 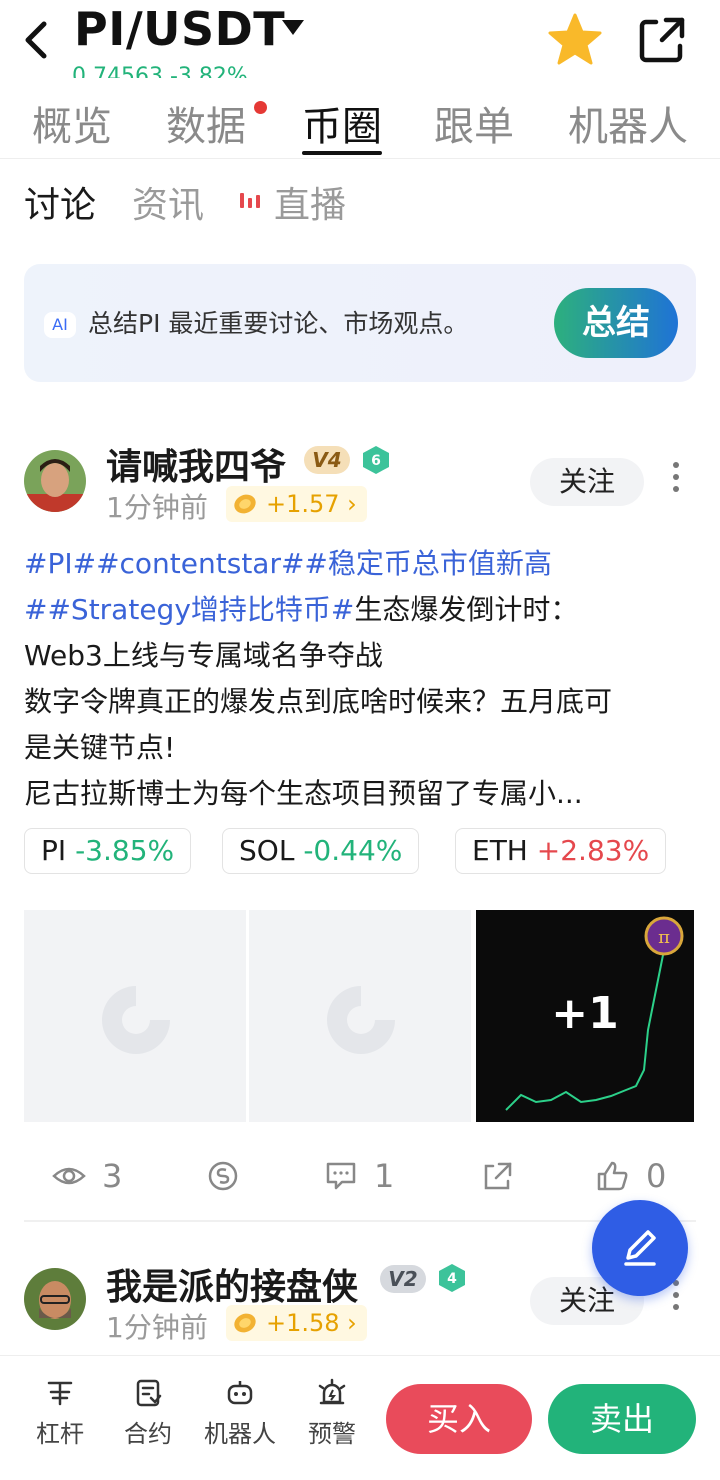 I want to click on compose-post-button, so click(x=640, y=1248).